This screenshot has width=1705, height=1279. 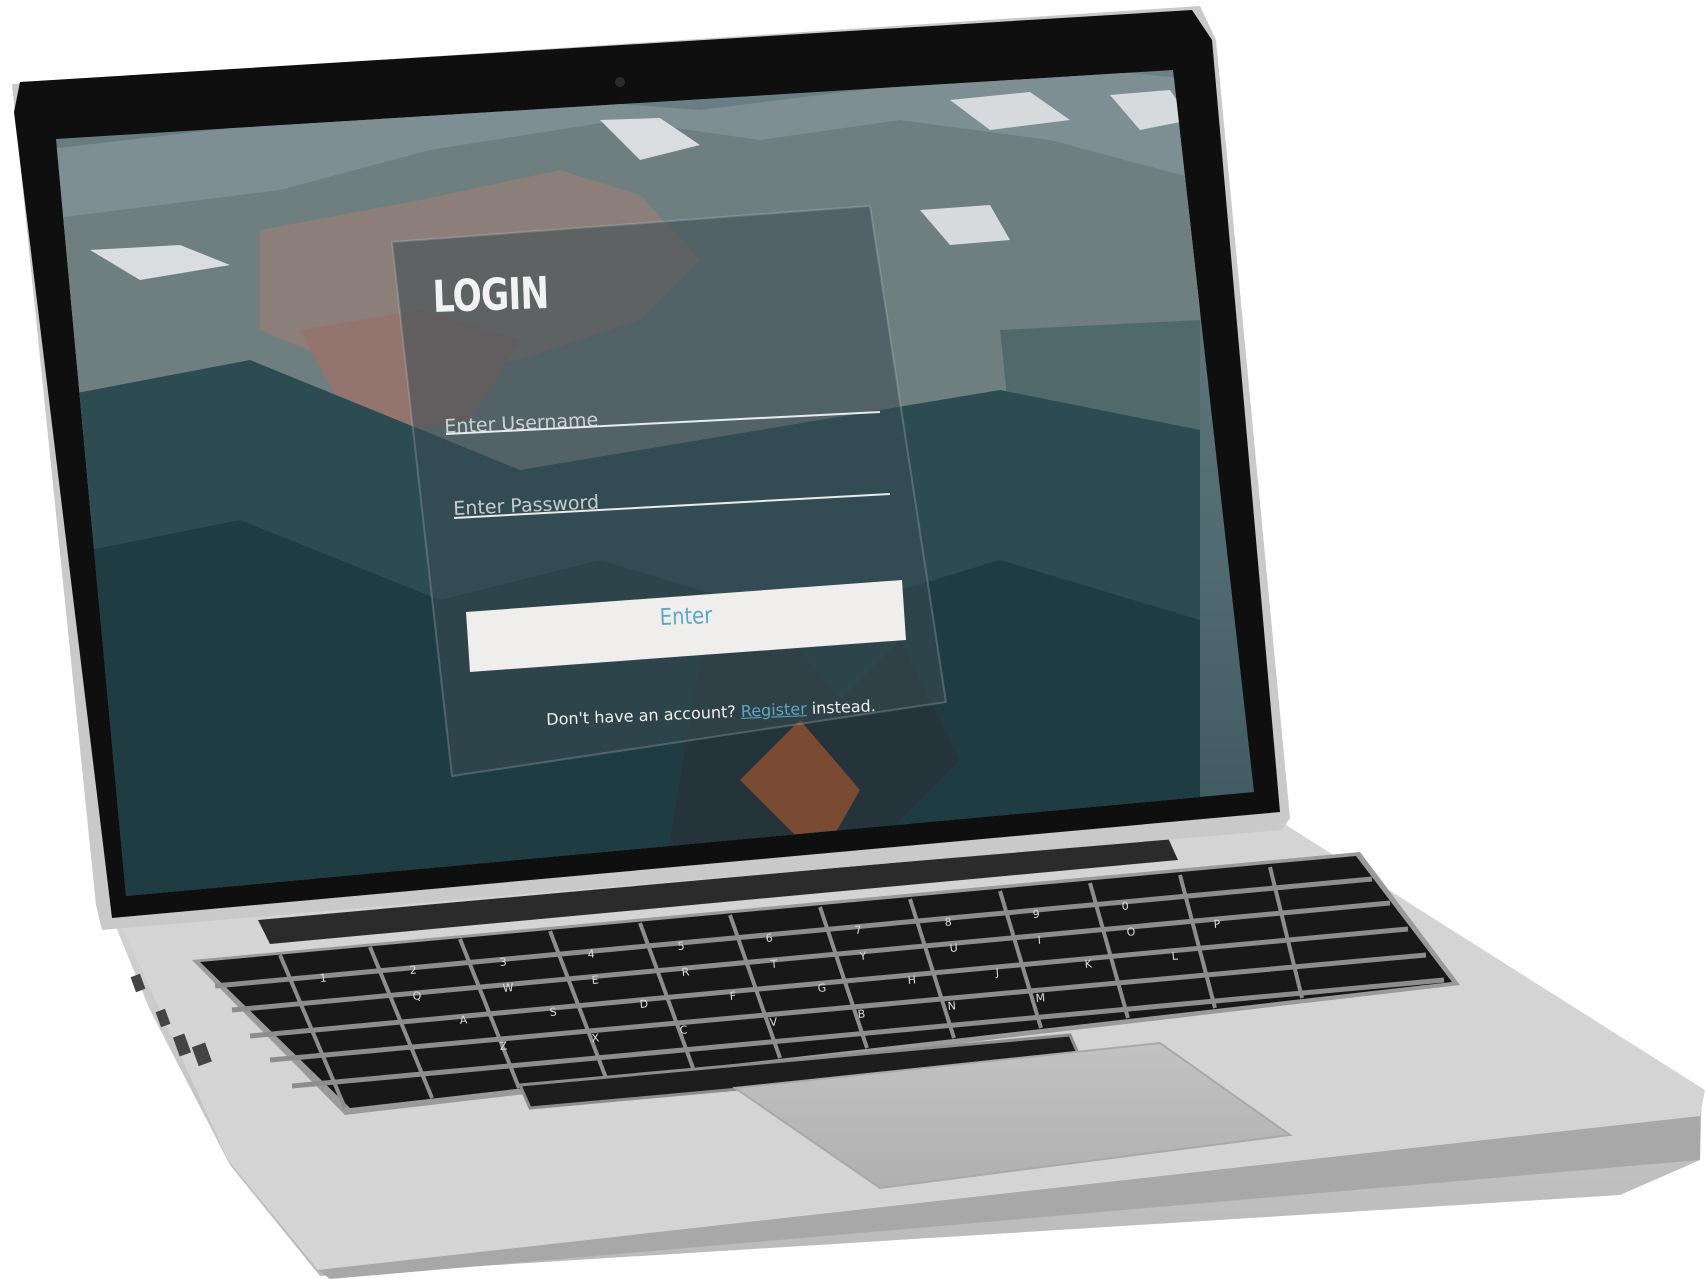 I want to click on register-prompt-suffix: instead., so click(x=841, y=707).